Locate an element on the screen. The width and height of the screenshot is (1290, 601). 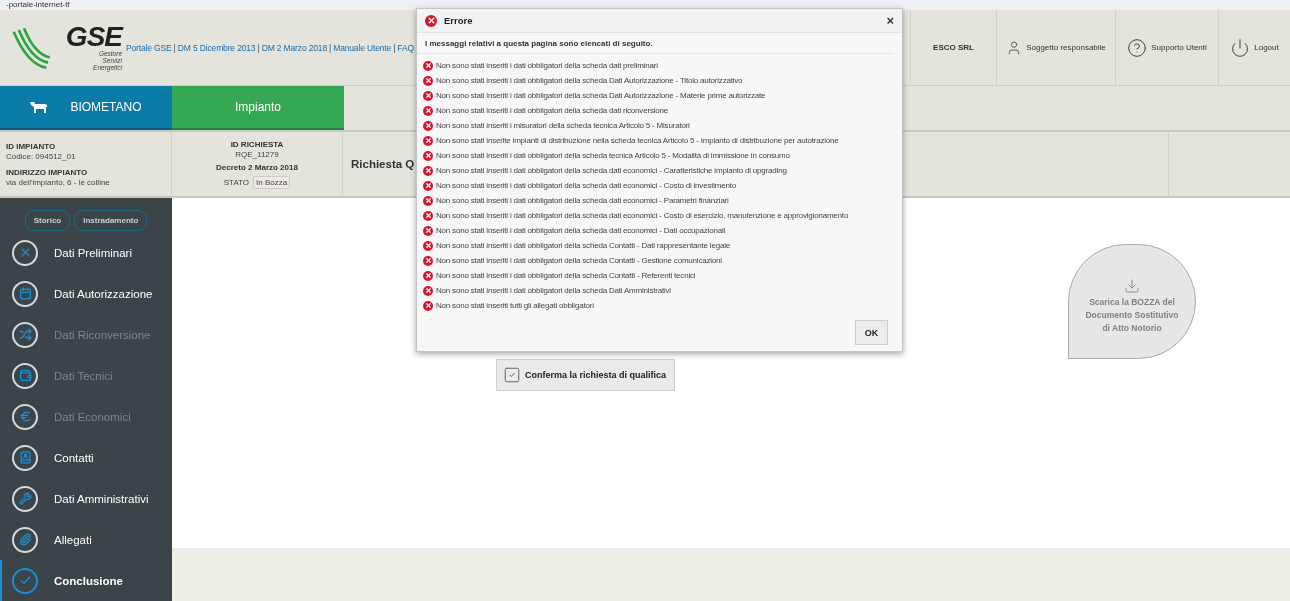
cow-icon is located at coordinates (39, 107).